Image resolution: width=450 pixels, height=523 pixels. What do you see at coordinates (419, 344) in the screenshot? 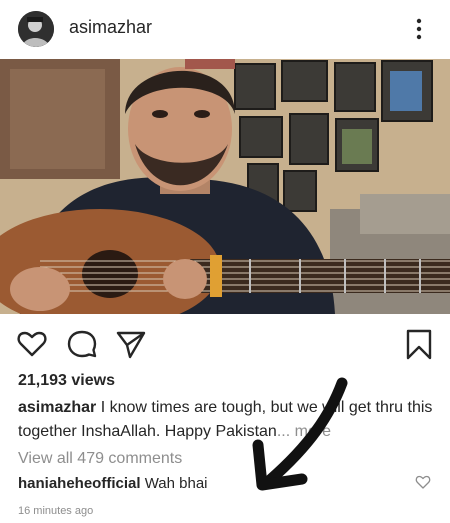
I see `bookmark-icon` at bounding box center [419, 344].